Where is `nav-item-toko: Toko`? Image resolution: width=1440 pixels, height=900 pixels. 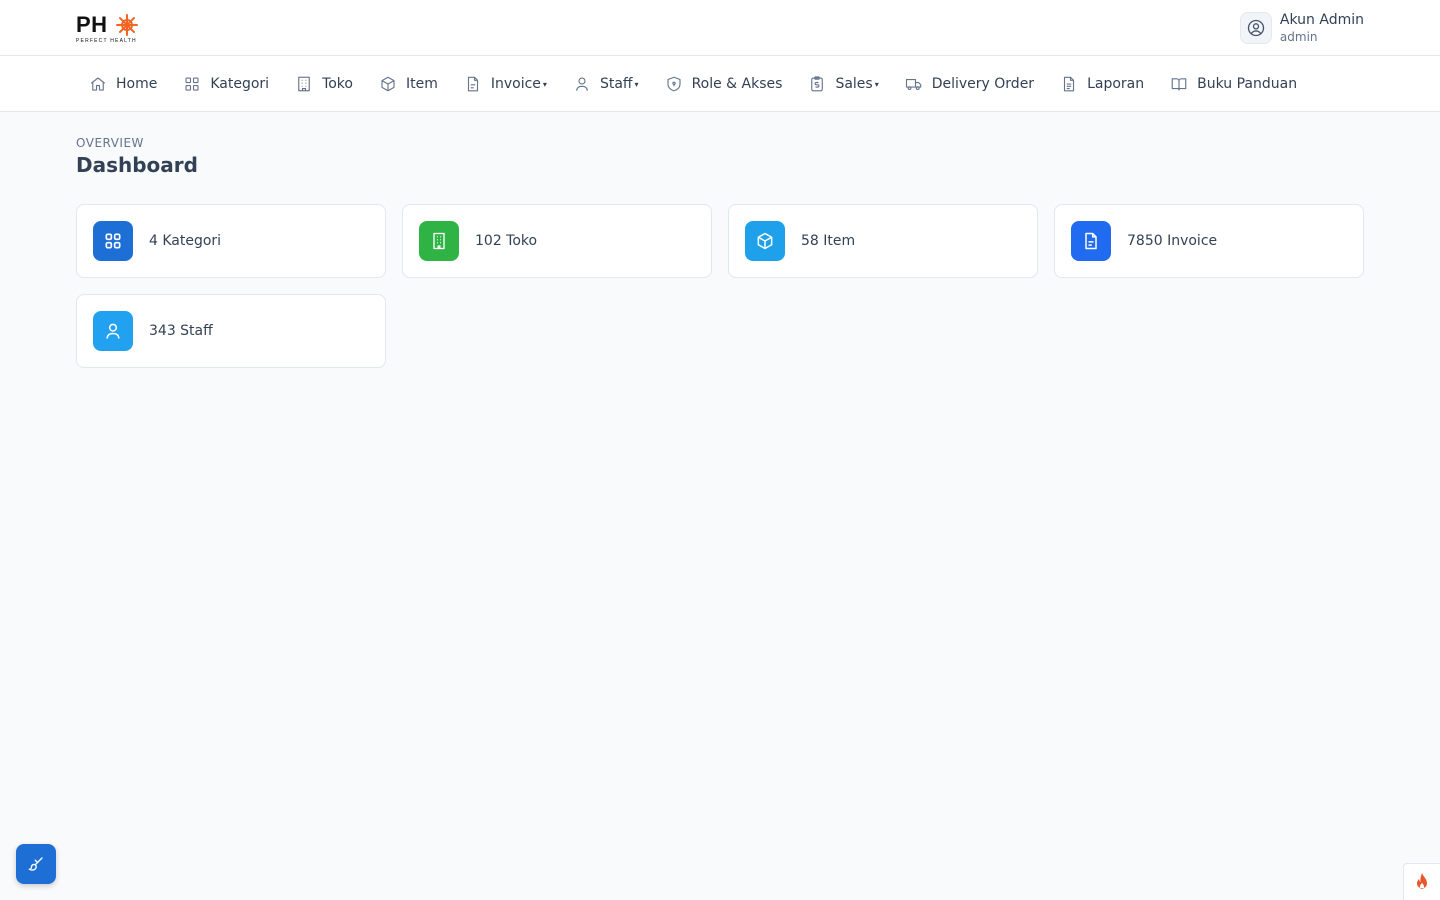 nav-item-toko: Toko is located at coordinates (324, 84).